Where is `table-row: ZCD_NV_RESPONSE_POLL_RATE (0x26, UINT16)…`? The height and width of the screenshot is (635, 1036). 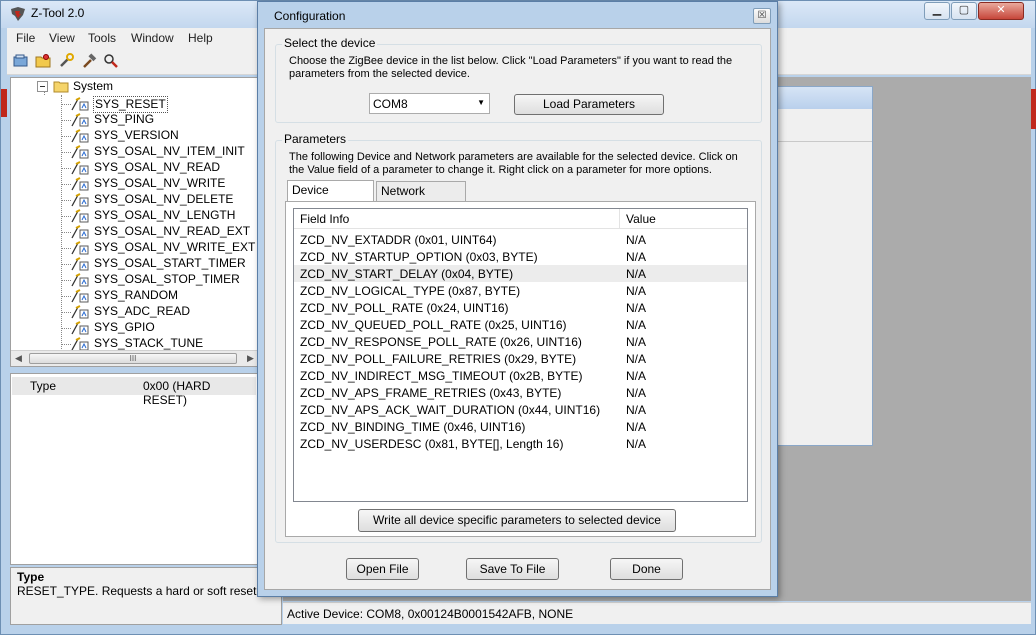
table-row: ZCD_NV_RESPONSE_POLL_RATE (0x26, UINT16)… is located at coordinates (520, 341).